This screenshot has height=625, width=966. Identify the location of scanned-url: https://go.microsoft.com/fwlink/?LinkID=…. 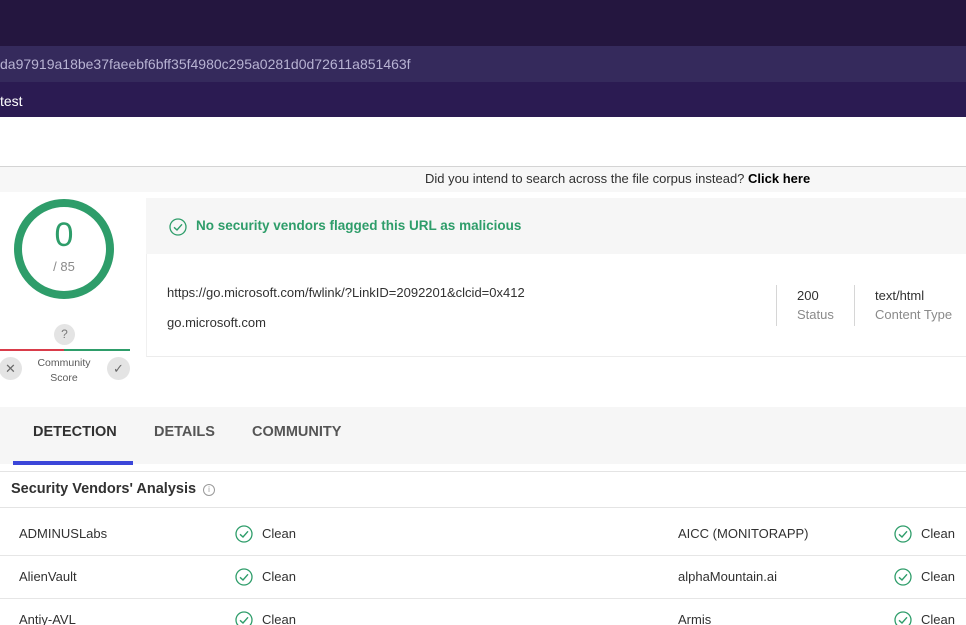
(346, 292).